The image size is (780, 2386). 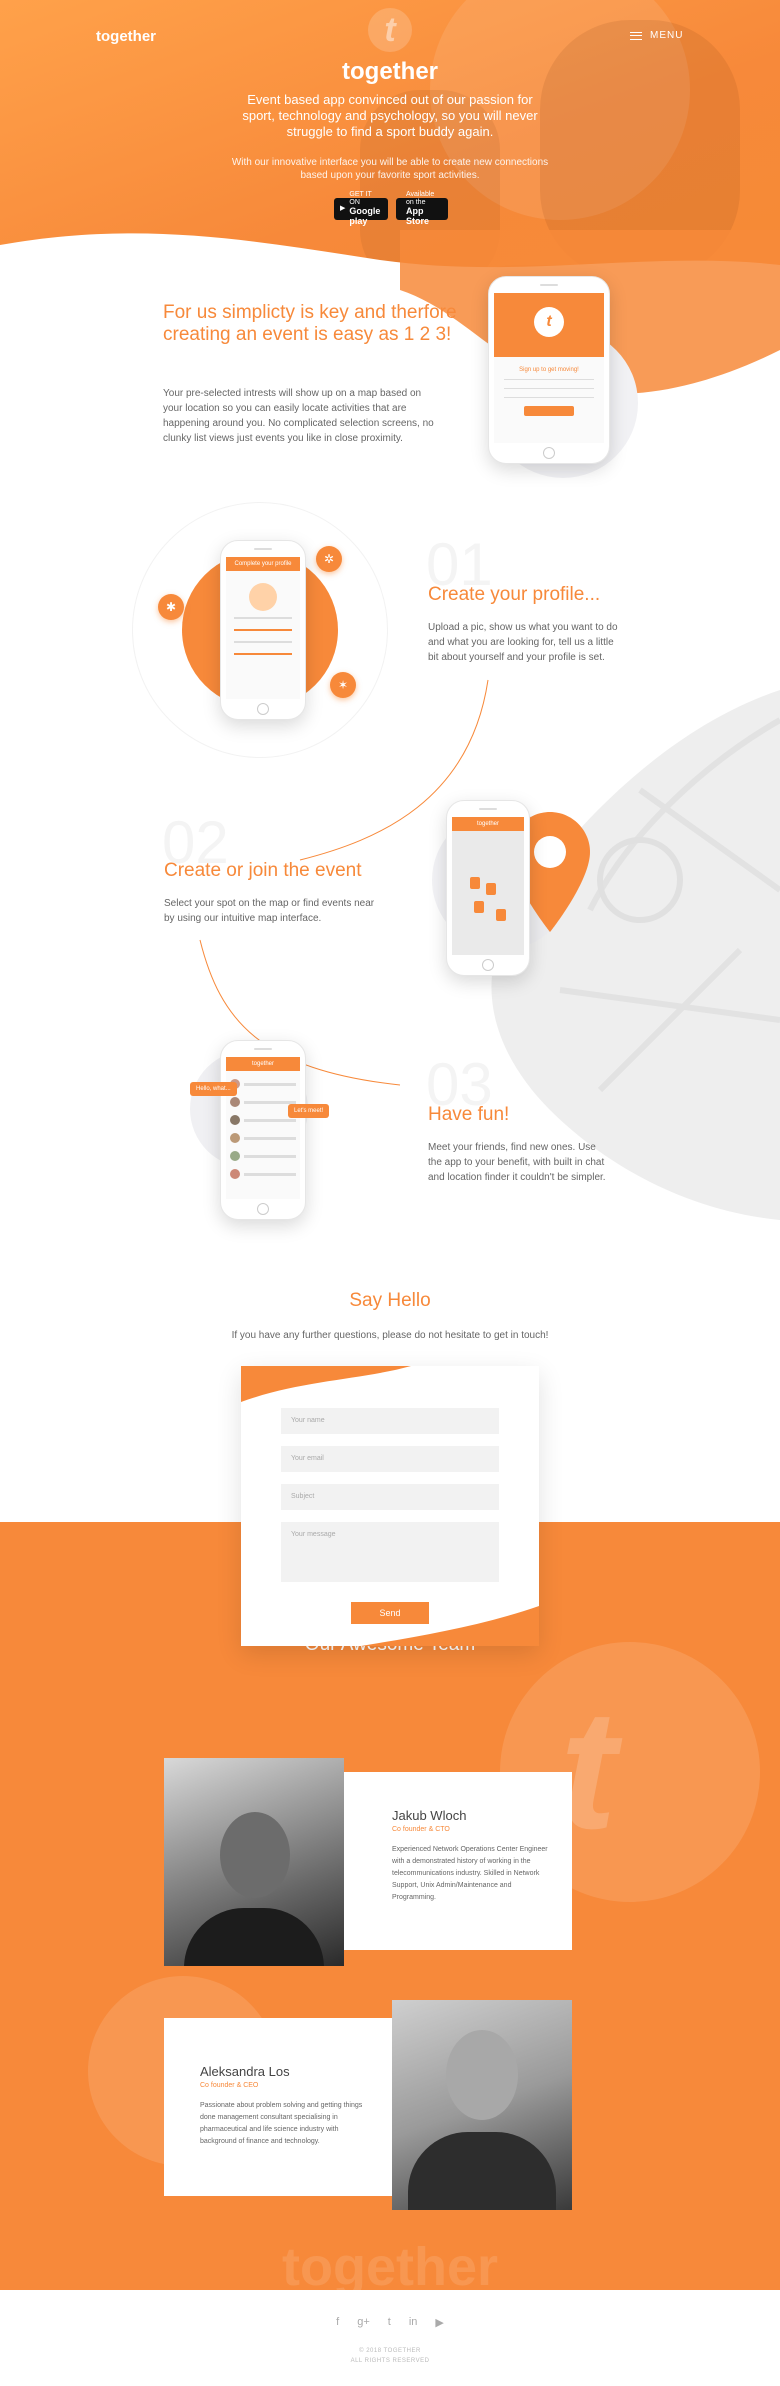 What do you see at coordinates (229, 2085) in the screenshot?
I see `member-role: Co founder & CEO` at bounding box center [229, 2085].